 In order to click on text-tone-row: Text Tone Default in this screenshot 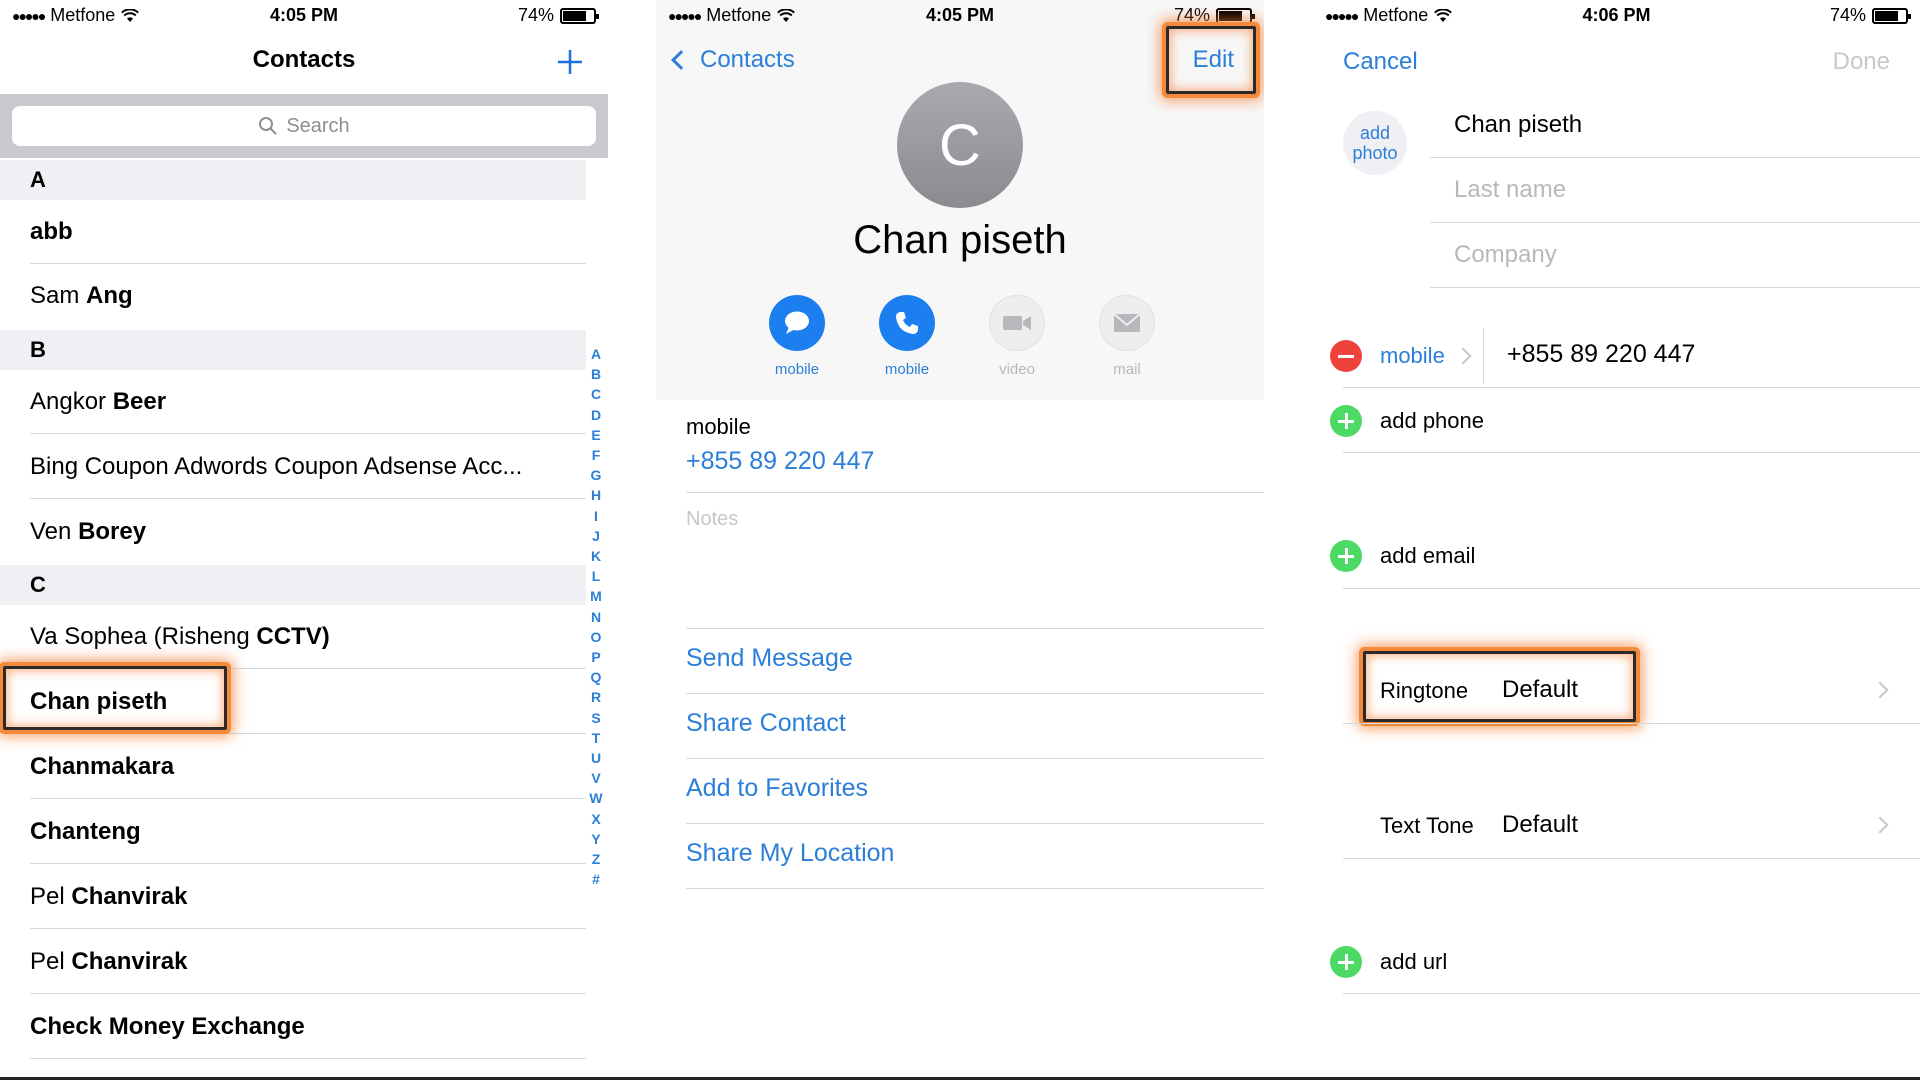, I will do `click(1616, 825)`.